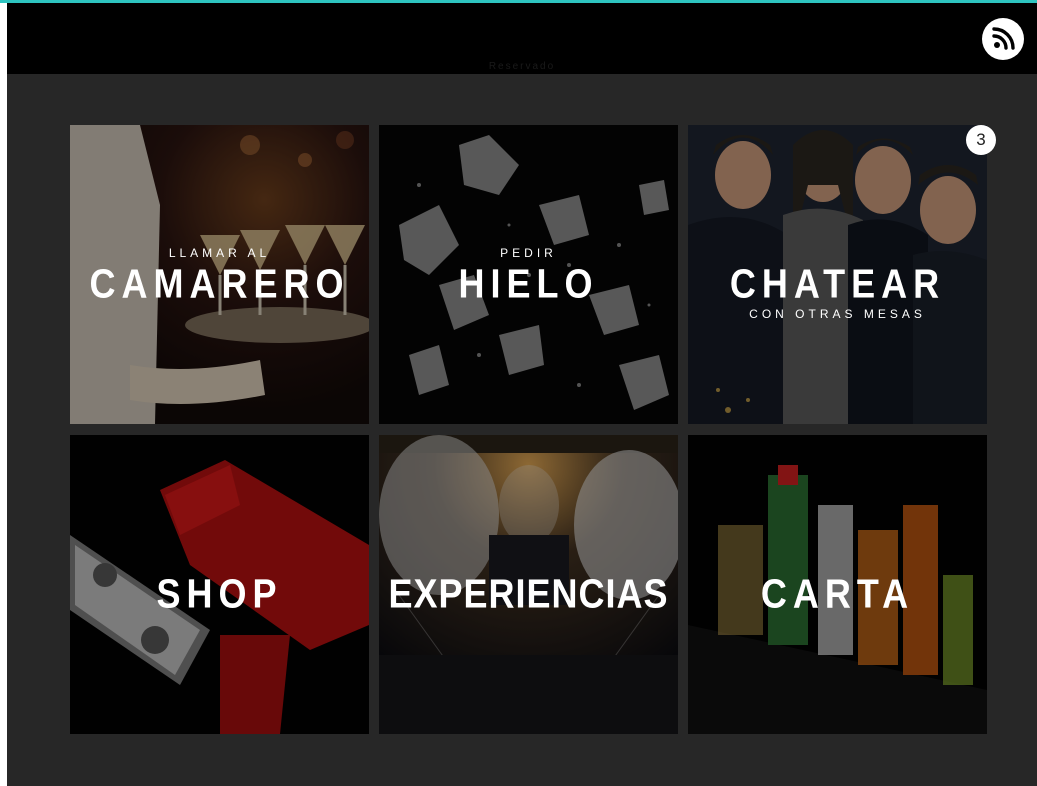 This screenshot has width=1037, height=786. What do you see at coordinates (837, 314) in the screenshot?
I see `tile-subtitle: CON OTRAS MESAS` at bounding box center [837, 314].